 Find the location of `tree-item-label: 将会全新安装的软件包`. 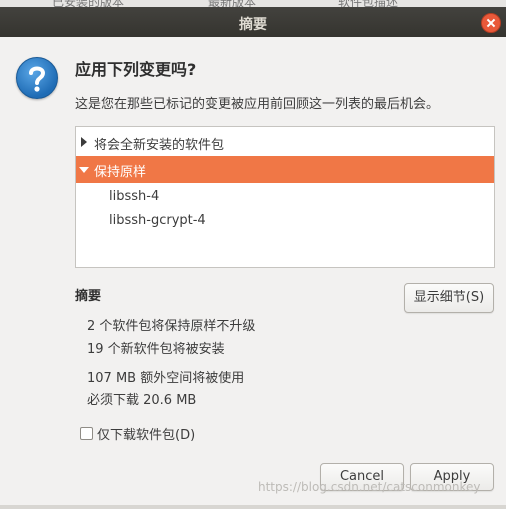

tree-item-label: 将会全新安装的软件包 is located at coordinates (159, 145).